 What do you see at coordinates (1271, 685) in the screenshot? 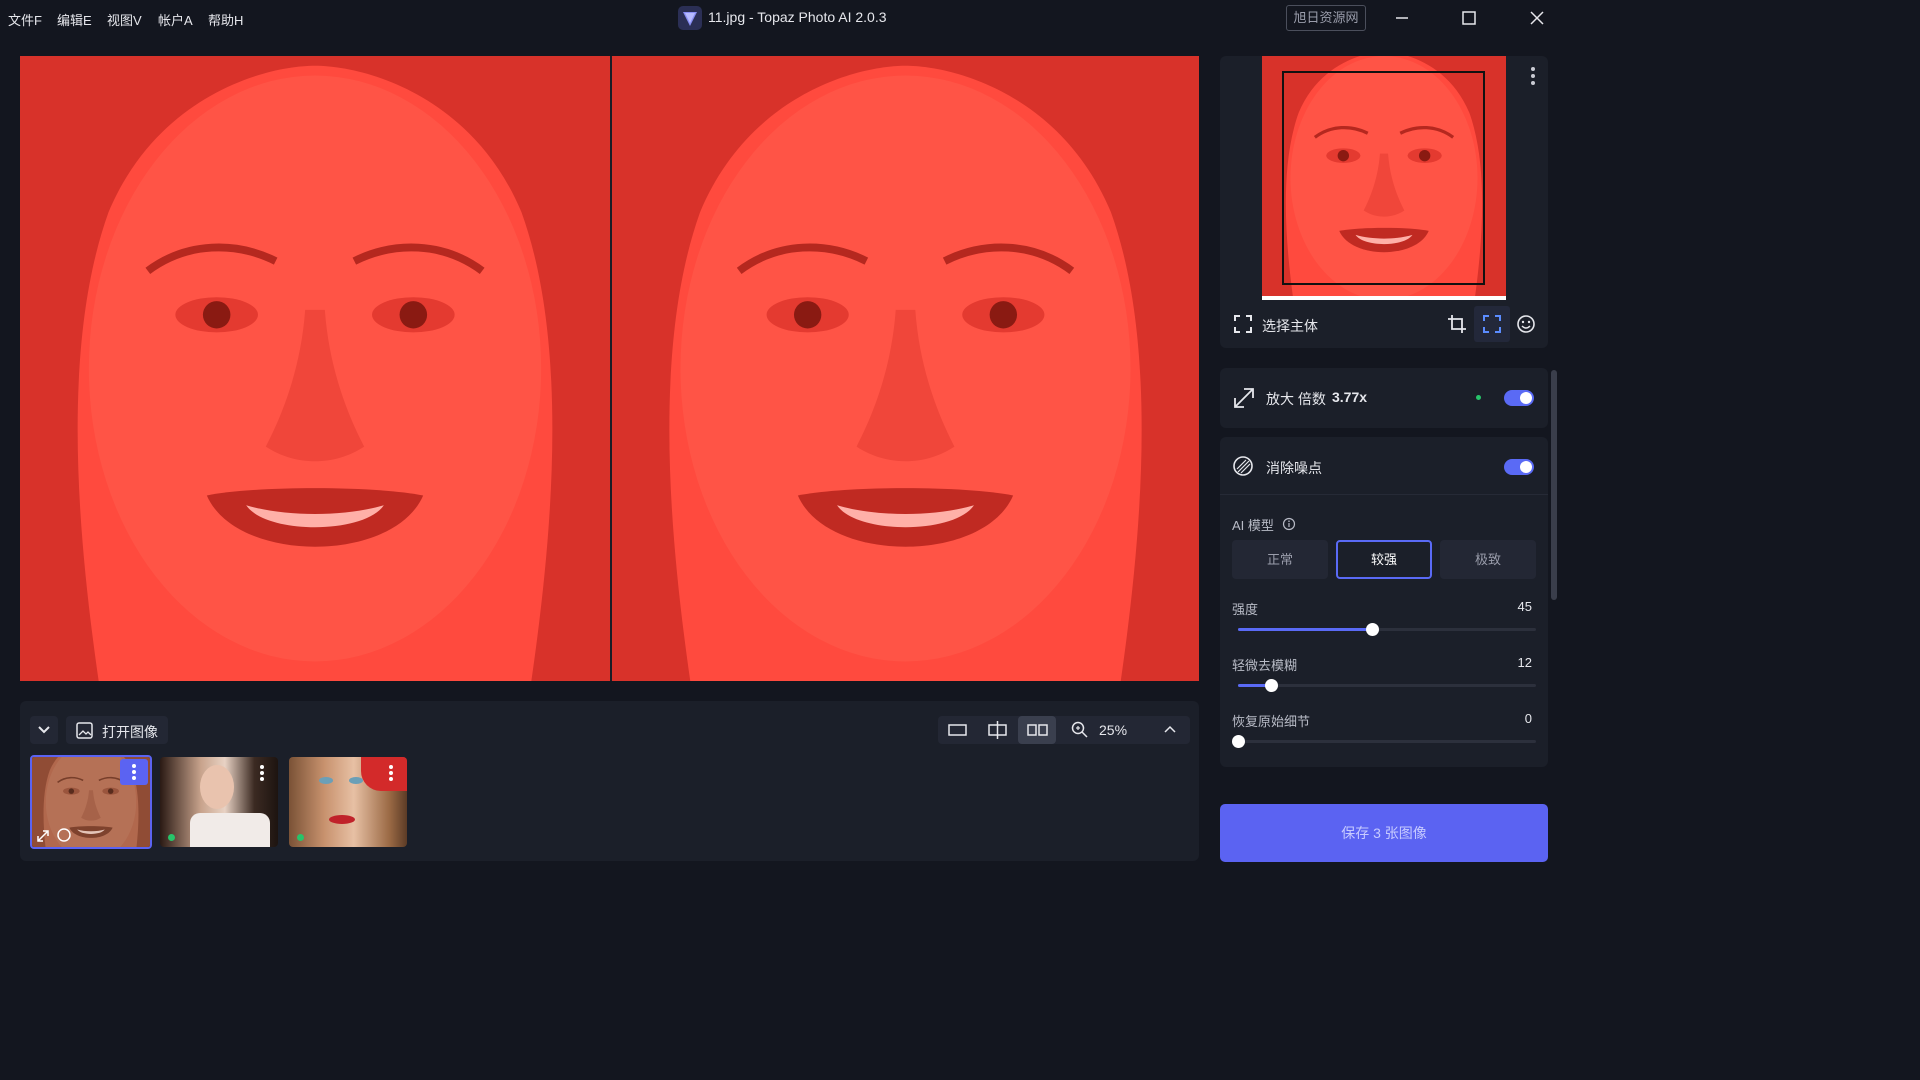
I see `deblur-slider-handle` at bounding box center [1271, 685].